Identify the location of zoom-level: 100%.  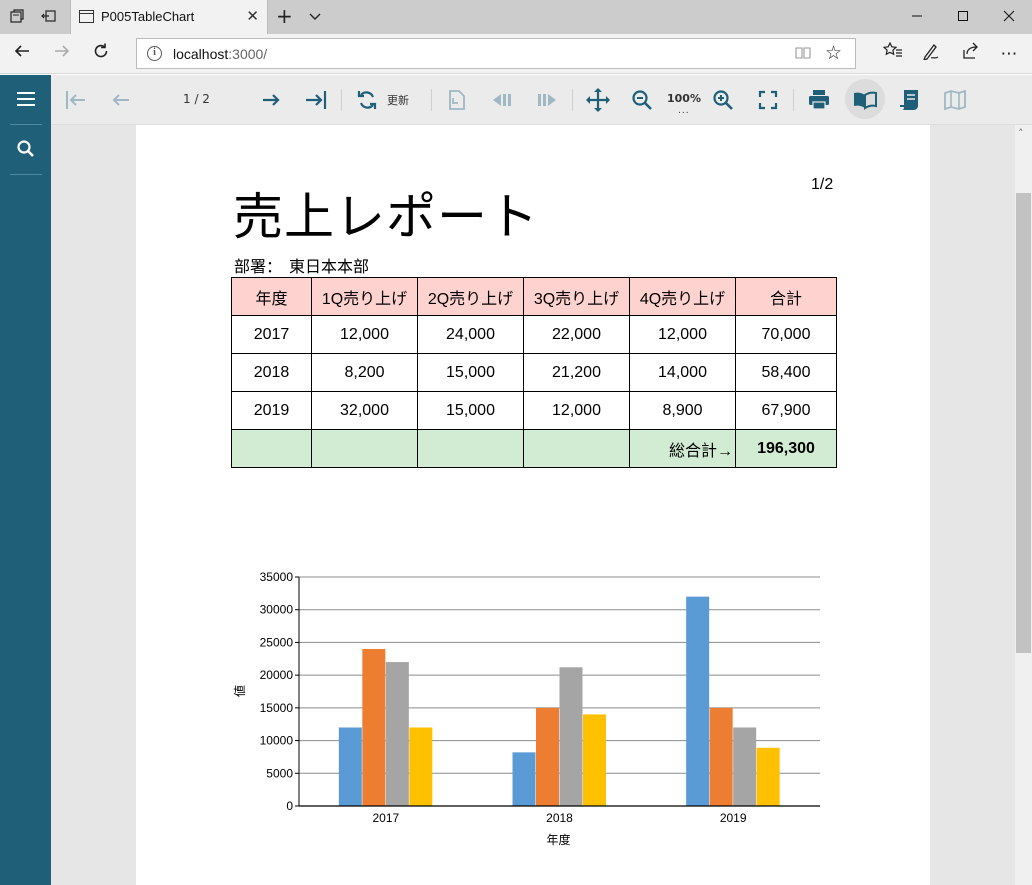
(684, 98).